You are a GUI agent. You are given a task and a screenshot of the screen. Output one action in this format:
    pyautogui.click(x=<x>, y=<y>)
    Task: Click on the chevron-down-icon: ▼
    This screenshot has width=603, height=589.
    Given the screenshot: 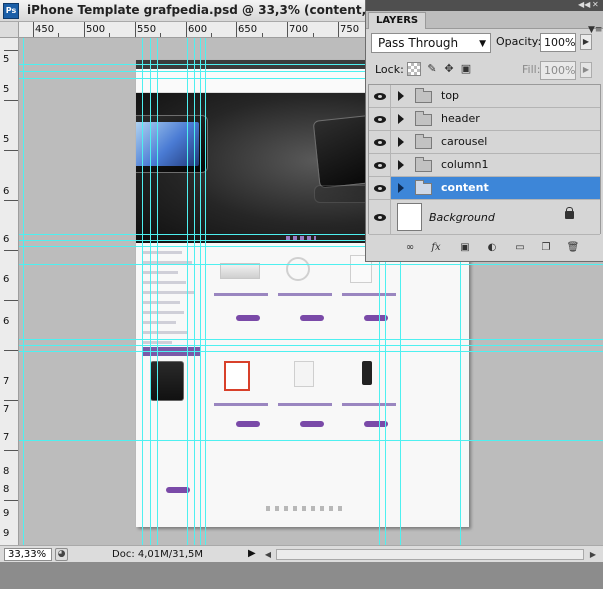 What is the action you would take?
    pyautogui.click(x=482, y=44)
    